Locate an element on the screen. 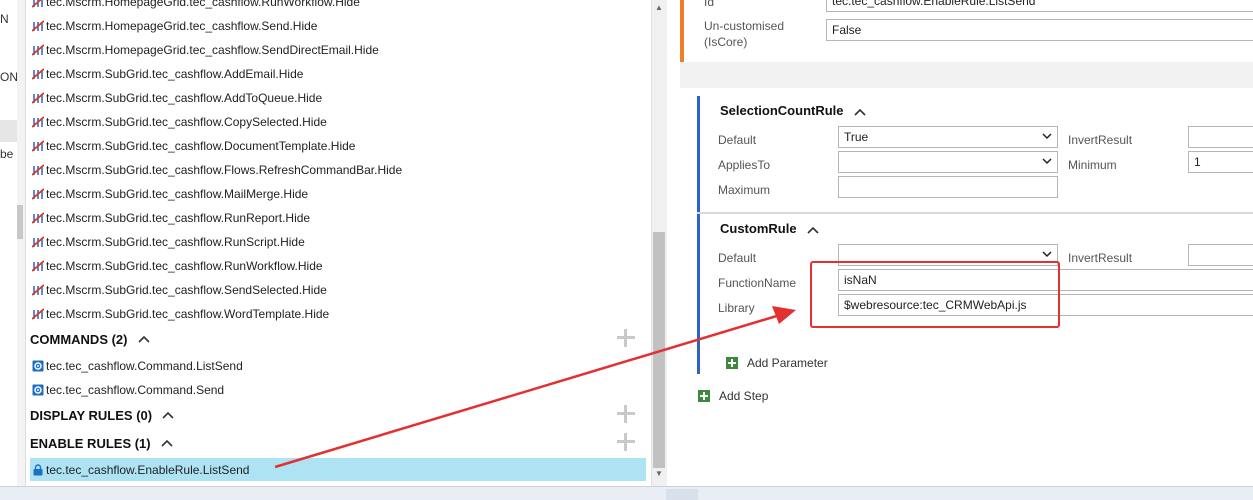  lock-icon is located at coordinates (38, 469).